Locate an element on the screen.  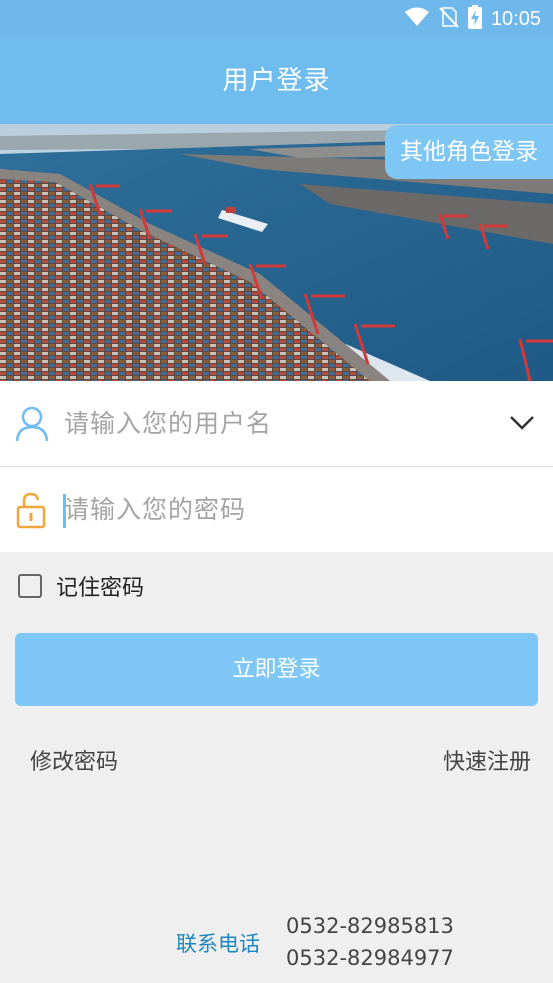
contact-phone-label: 联系电话 is located at coordinates (218, 944).